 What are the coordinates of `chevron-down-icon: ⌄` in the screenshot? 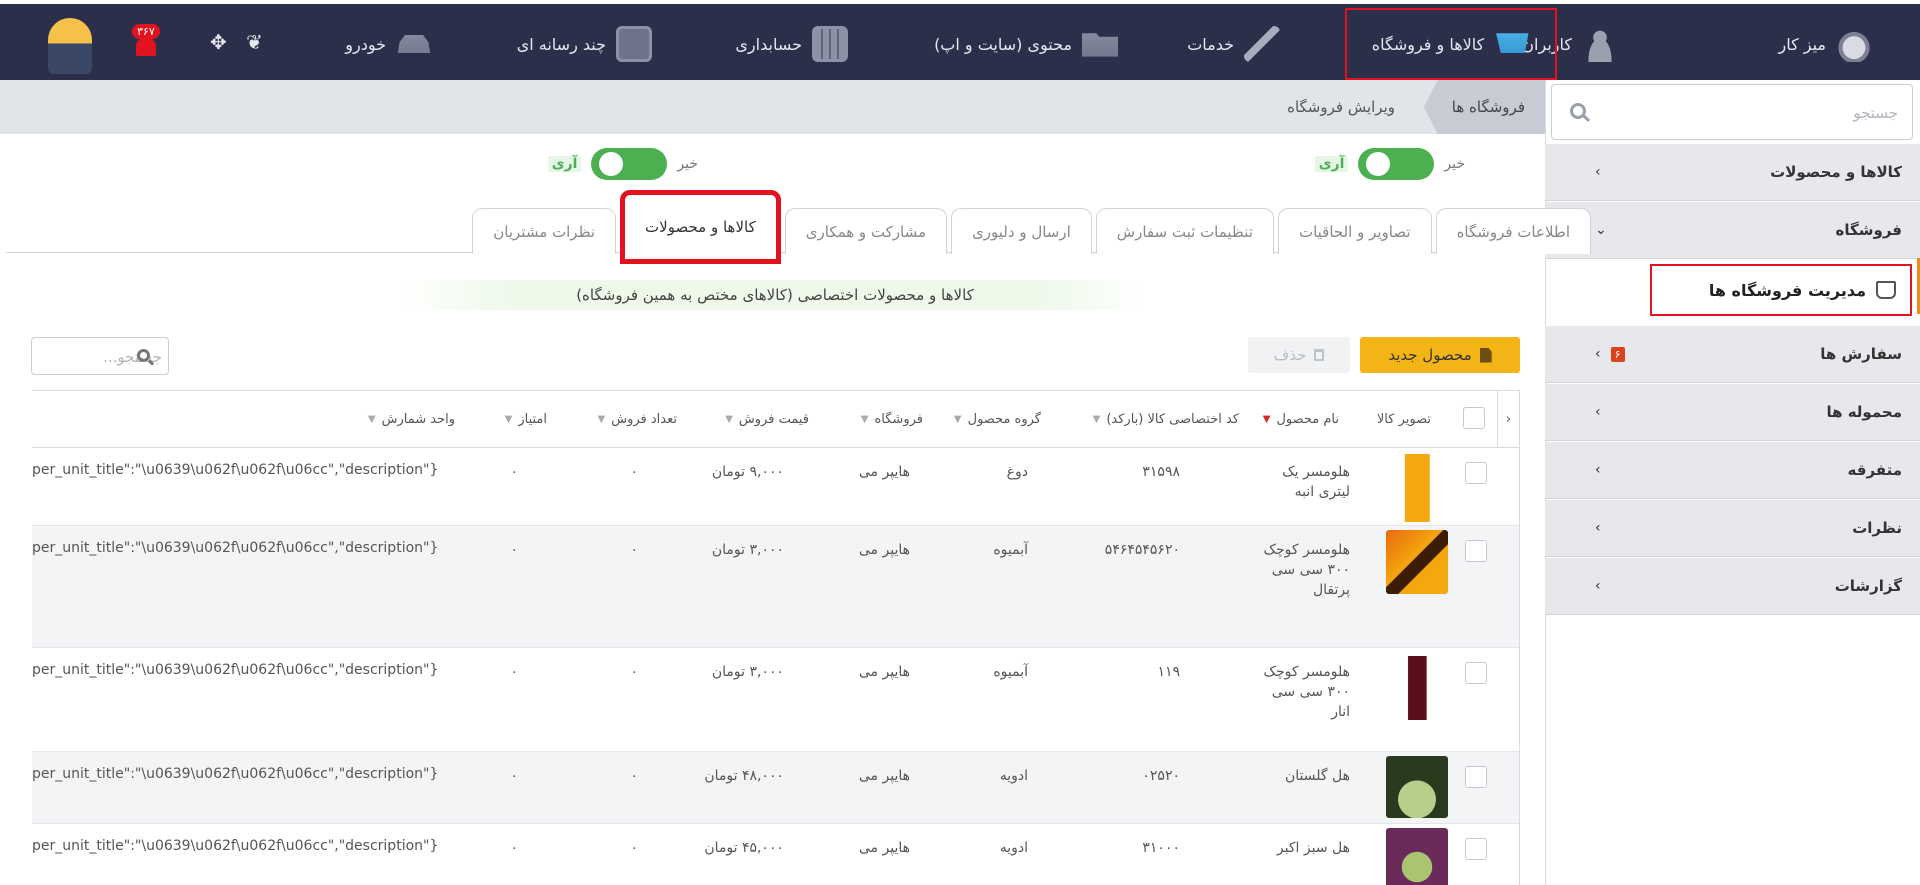 It's located at (1601, 230).